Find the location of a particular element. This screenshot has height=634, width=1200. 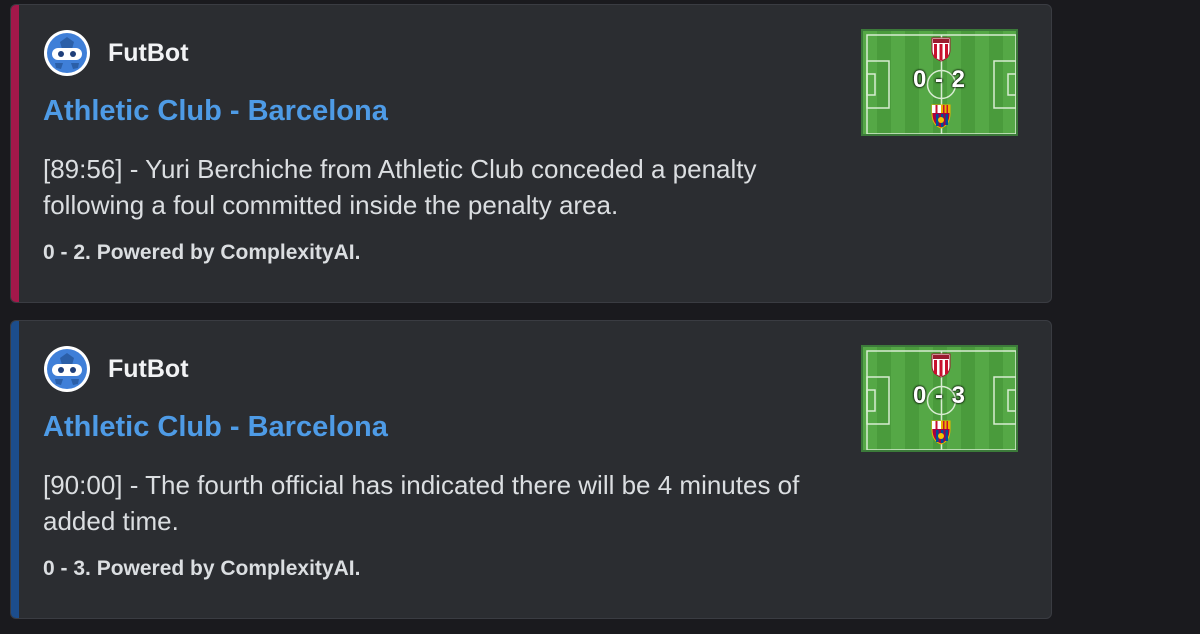

scoreboard-score: 0 - 3 is located at coordinates (939, 396).